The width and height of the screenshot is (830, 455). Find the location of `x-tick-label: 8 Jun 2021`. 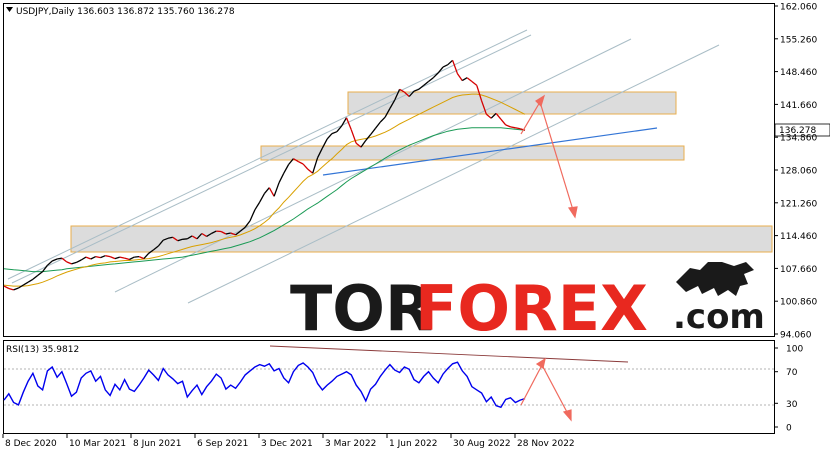

x-tick-label: 8 Jun 2021 is located at coordinates (157, 444).